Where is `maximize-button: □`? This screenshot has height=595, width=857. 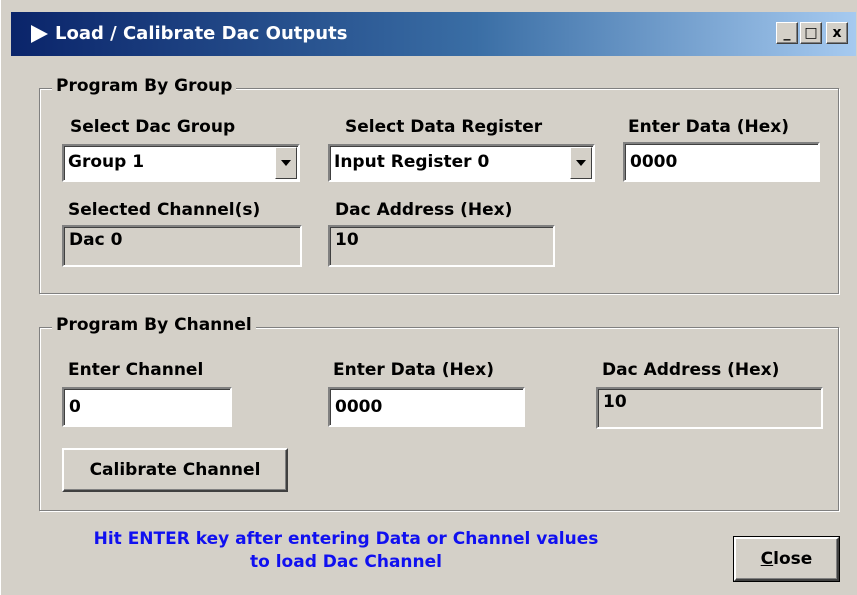
maximize-button: □ is located at coordinates (811, 33).